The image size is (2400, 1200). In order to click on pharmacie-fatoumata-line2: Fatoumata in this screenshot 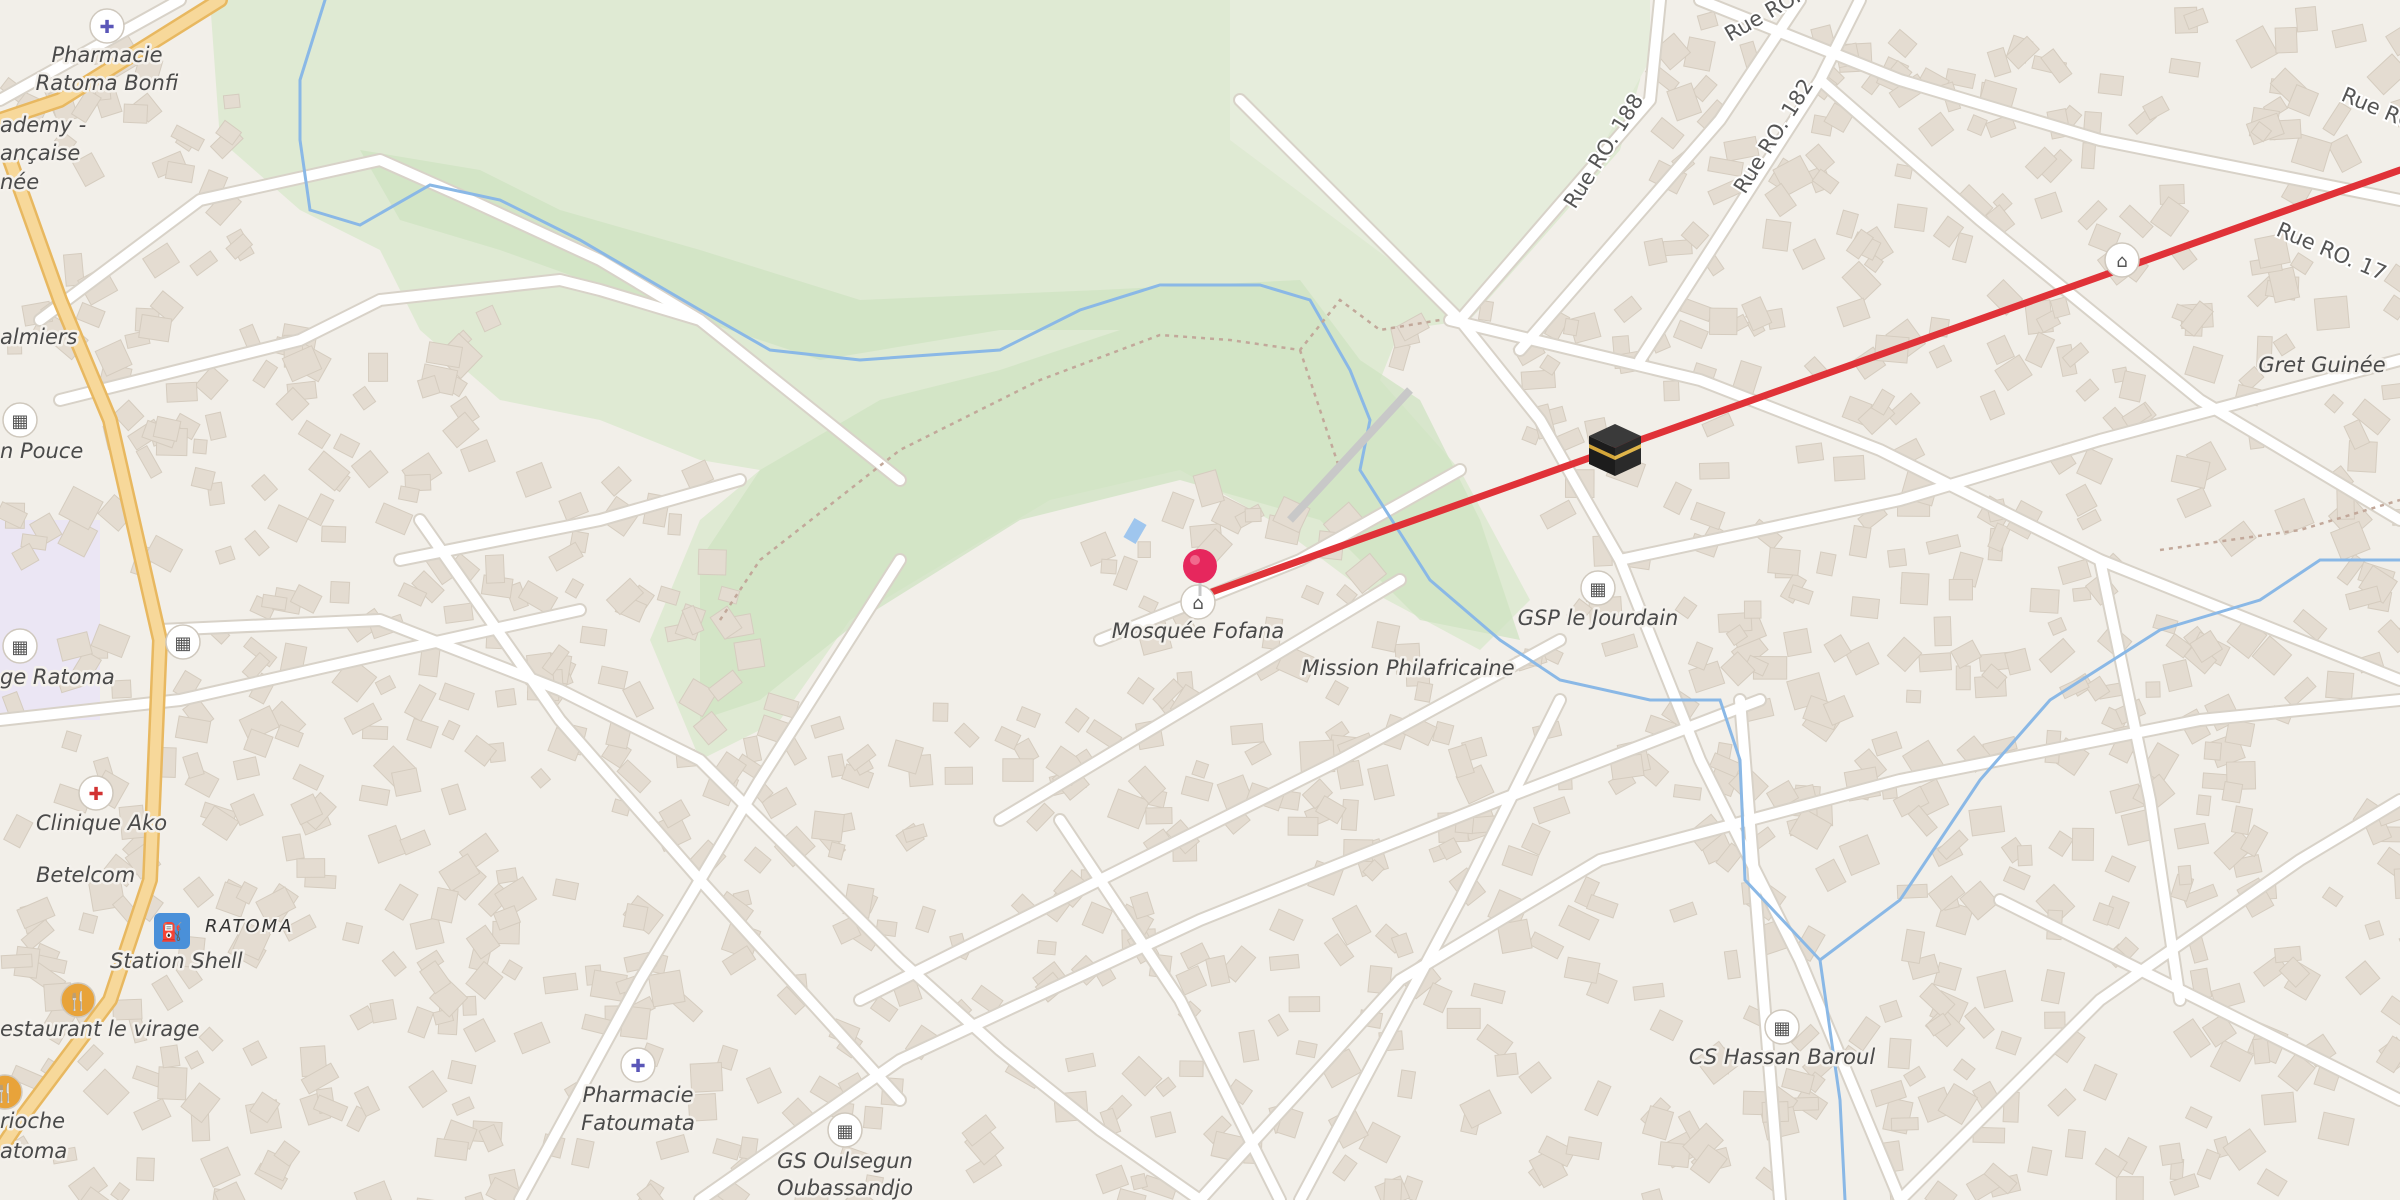, I will do `click(638, 1123)`.